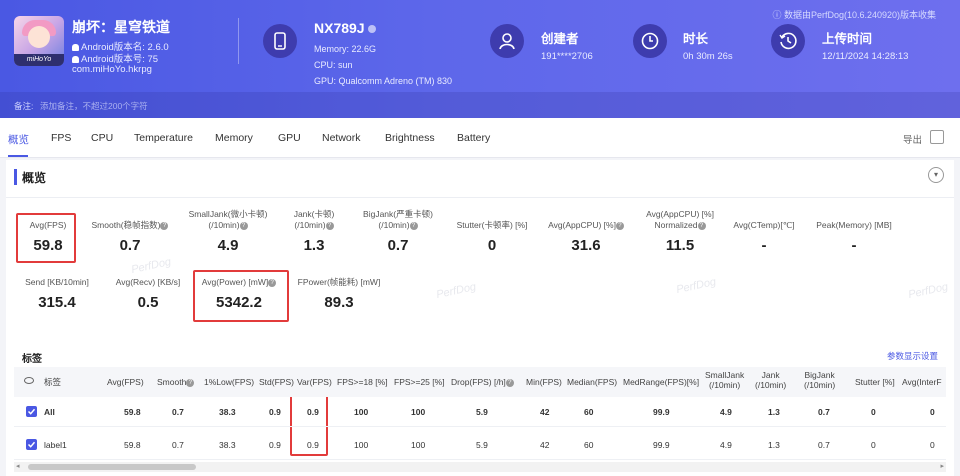 The height and width of the screenshot is (476, 960). What do you see at coordinates (661, 382) in the screenshot?
I see `column-header: MedRange(FPS)[%]` at bounding box center [661, 382].